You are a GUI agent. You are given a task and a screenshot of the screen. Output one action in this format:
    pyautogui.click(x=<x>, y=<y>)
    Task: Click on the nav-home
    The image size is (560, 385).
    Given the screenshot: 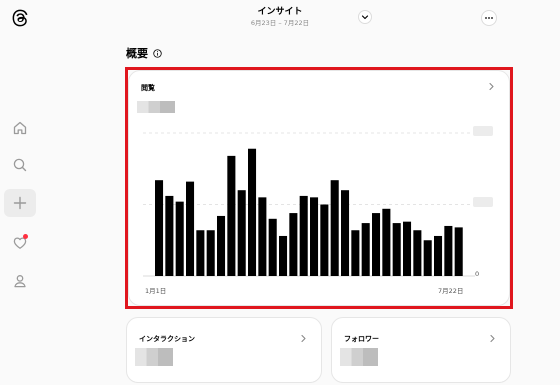 What is the action you would take?
    pyautogui.click(x=20, y=128)
    